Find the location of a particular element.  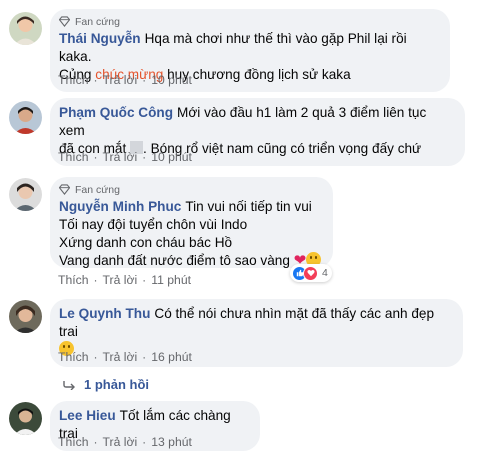

reaction-count: 4 is located at coordinates (325, 273).